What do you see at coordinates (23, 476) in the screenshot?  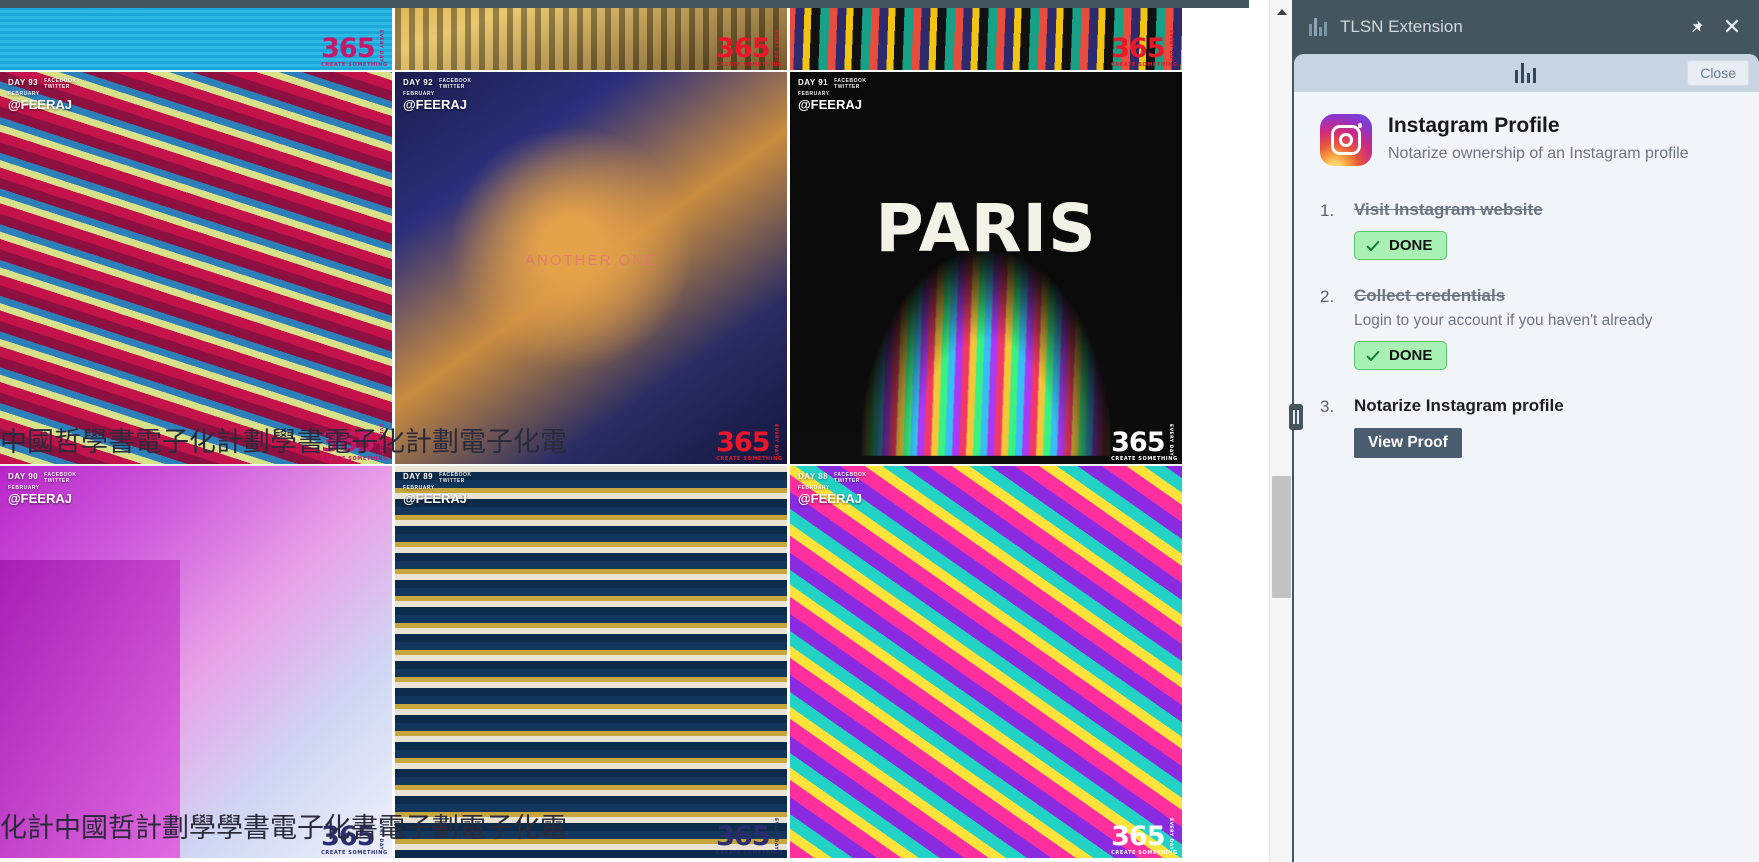 I see `gallery-tile-day: DAY 90` at bounding box center [23, 476].